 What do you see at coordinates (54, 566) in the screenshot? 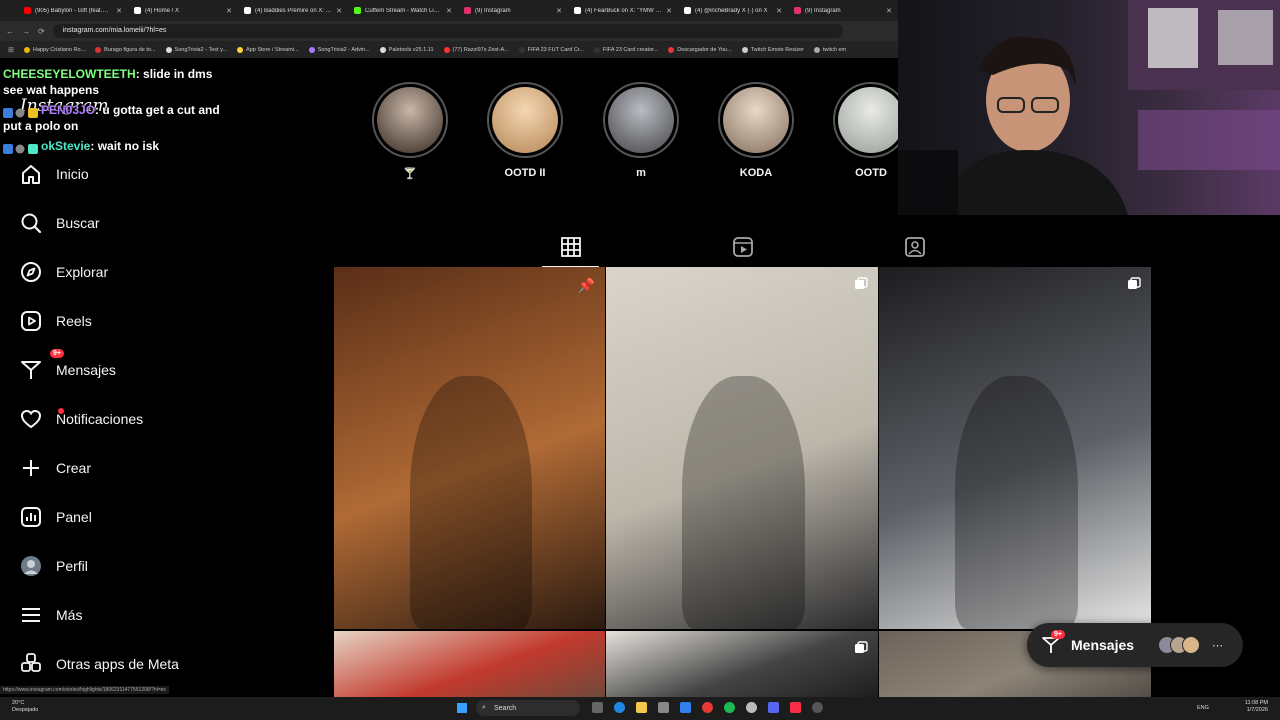
I see `sidebar-item-perfil: Perfil` at bounding box center [54, 566].